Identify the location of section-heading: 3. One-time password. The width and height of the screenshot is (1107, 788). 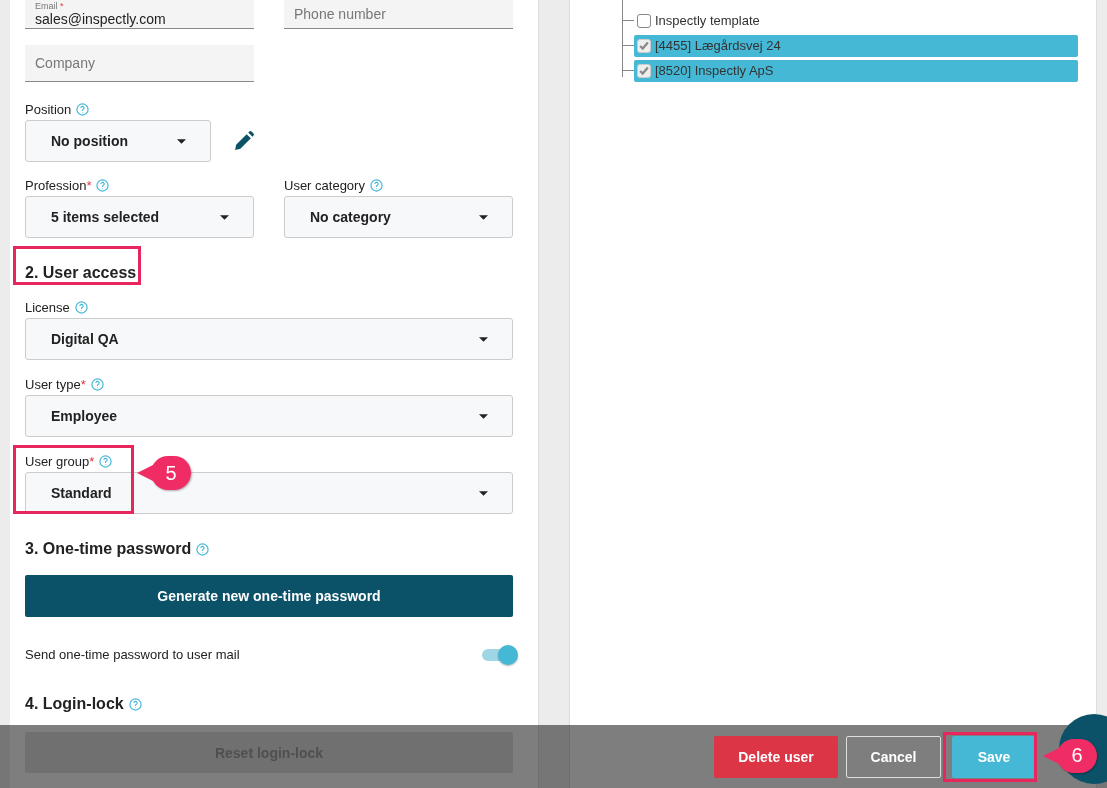
(108, 549).